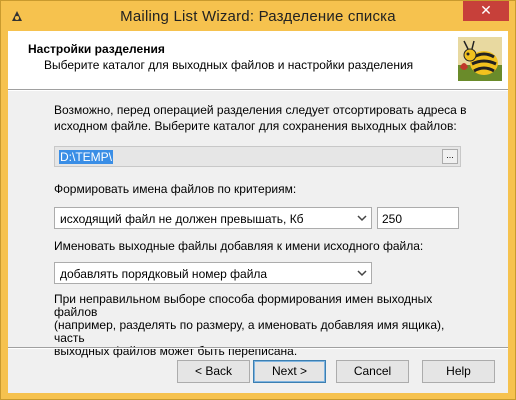 The height and width of the screenshot is (400, 516). I want to click on page-title: Настройки разделения, so click(96, 49).